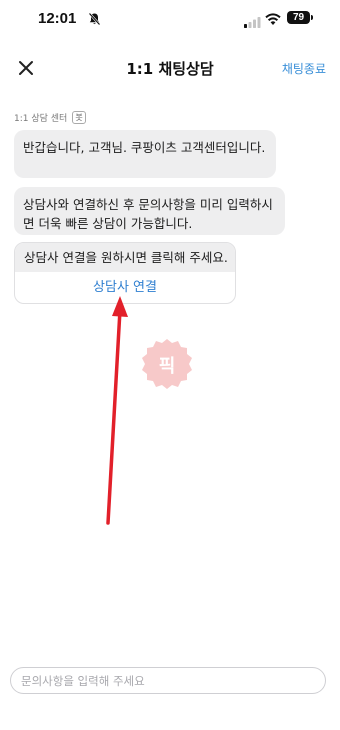 The height and width of the screenshot is (730, 340). What do you see at coordinates (170, 68) in the screenshot?
I see `app-header: 1:1 채팅상담 채팅종료` at bounding box center [170, 68].